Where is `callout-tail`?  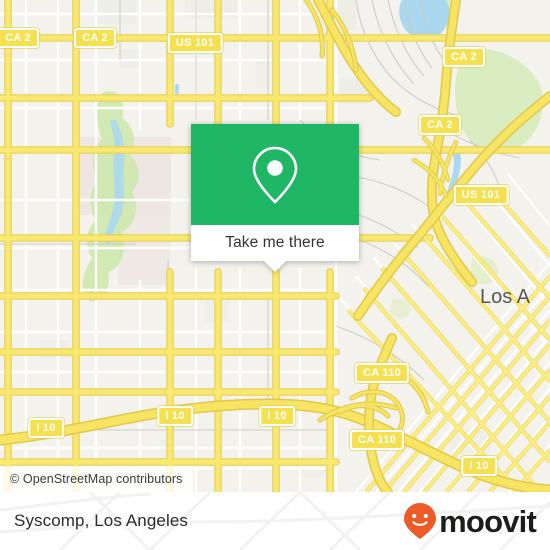
callout-tail is located at coordinates (275, 266).